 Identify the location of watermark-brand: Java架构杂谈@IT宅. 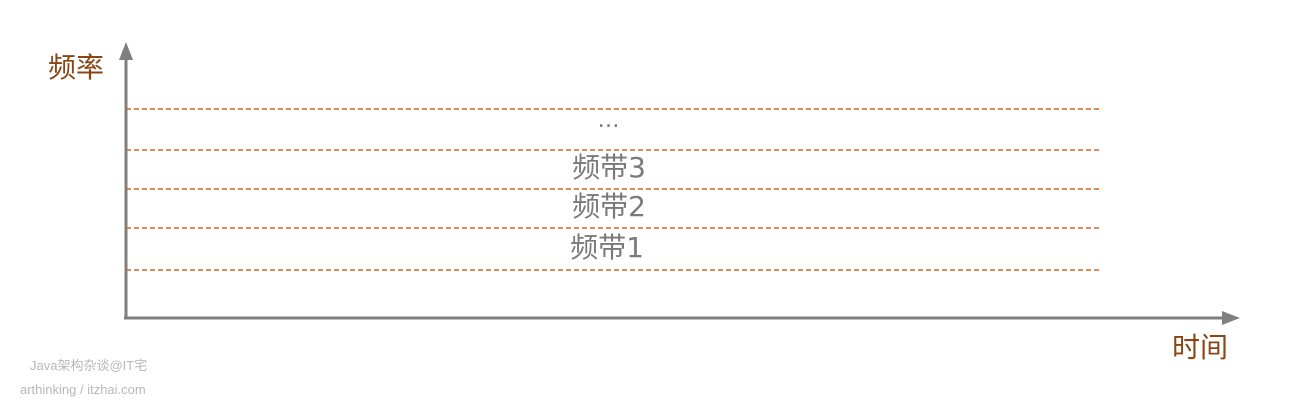
(89, 365).